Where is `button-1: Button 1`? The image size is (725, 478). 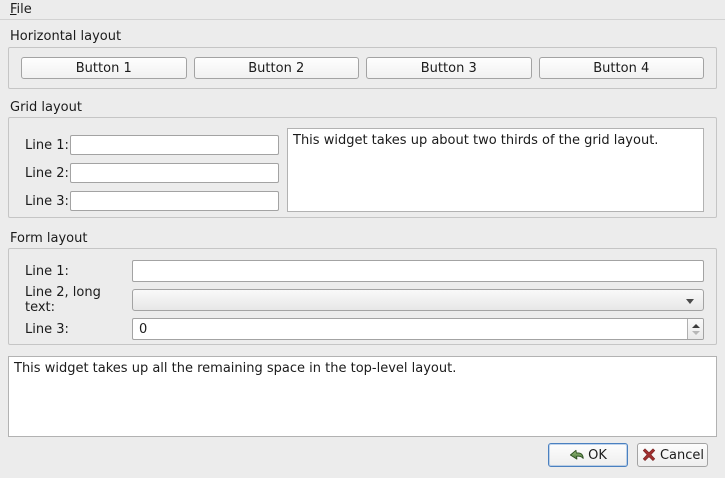 button-1: Button 1 is located at coordinates (104, 68).